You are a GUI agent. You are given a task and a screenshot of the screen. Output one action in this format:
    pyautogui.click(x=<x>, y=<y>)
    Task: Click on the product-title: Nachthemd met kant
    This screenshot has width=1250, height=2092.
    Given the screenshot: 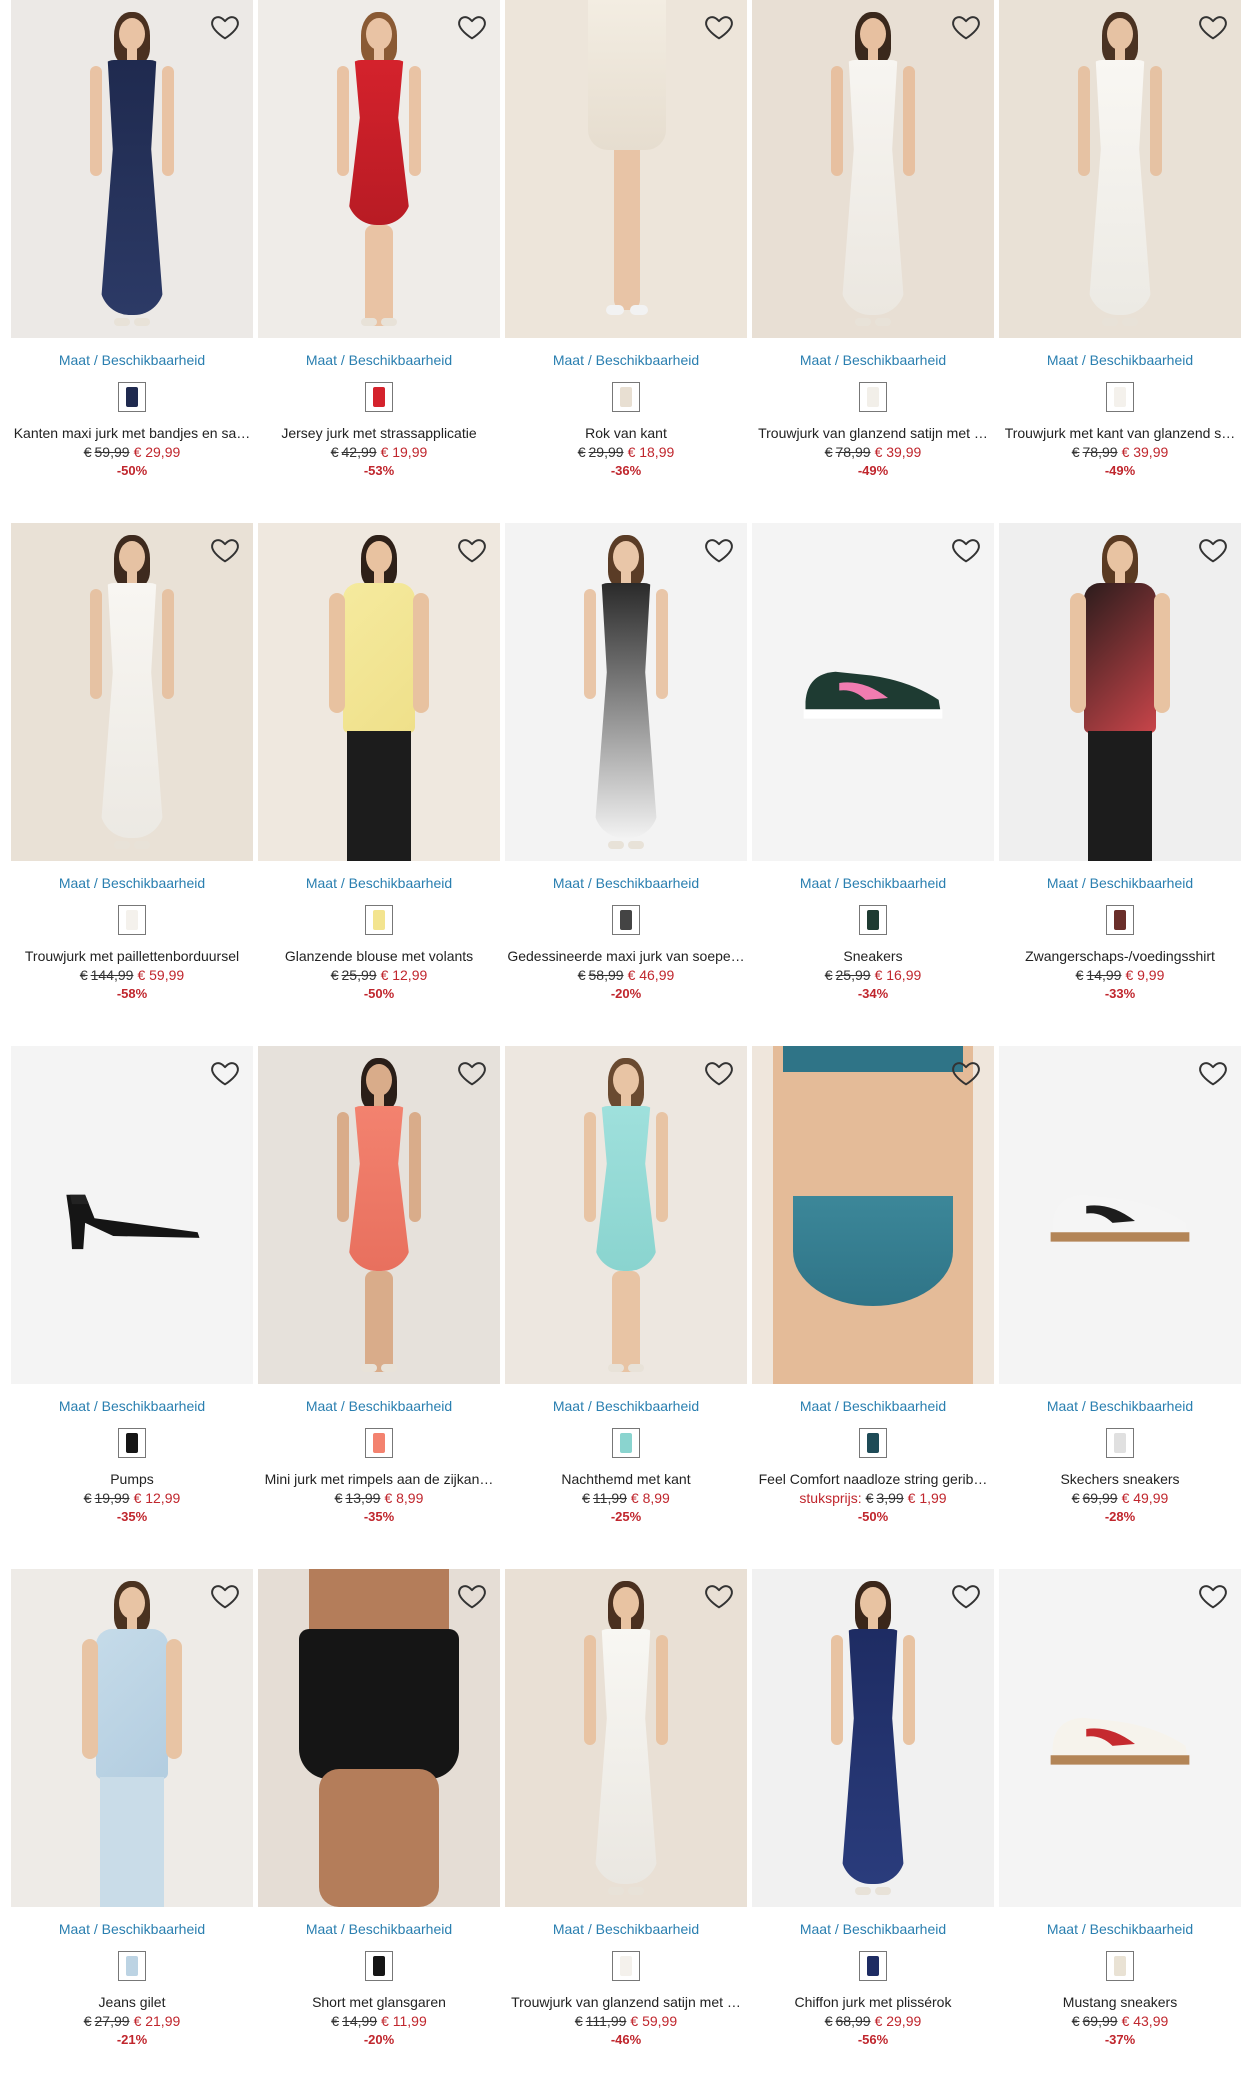 What is the action you would take?
    pyautogui.click(x=626, y=1479)
    